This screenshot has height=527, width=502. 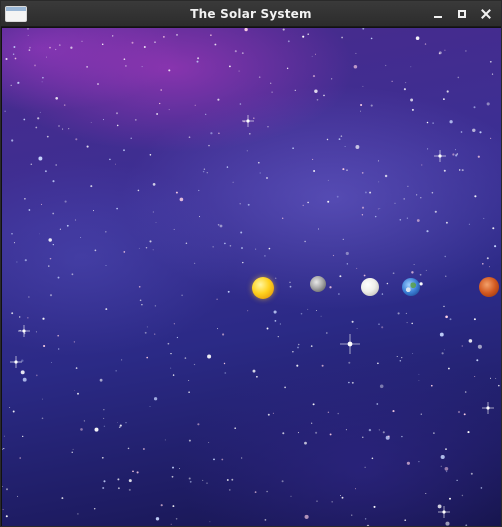 I want to click on bright-star, so click(x=440, y=156).